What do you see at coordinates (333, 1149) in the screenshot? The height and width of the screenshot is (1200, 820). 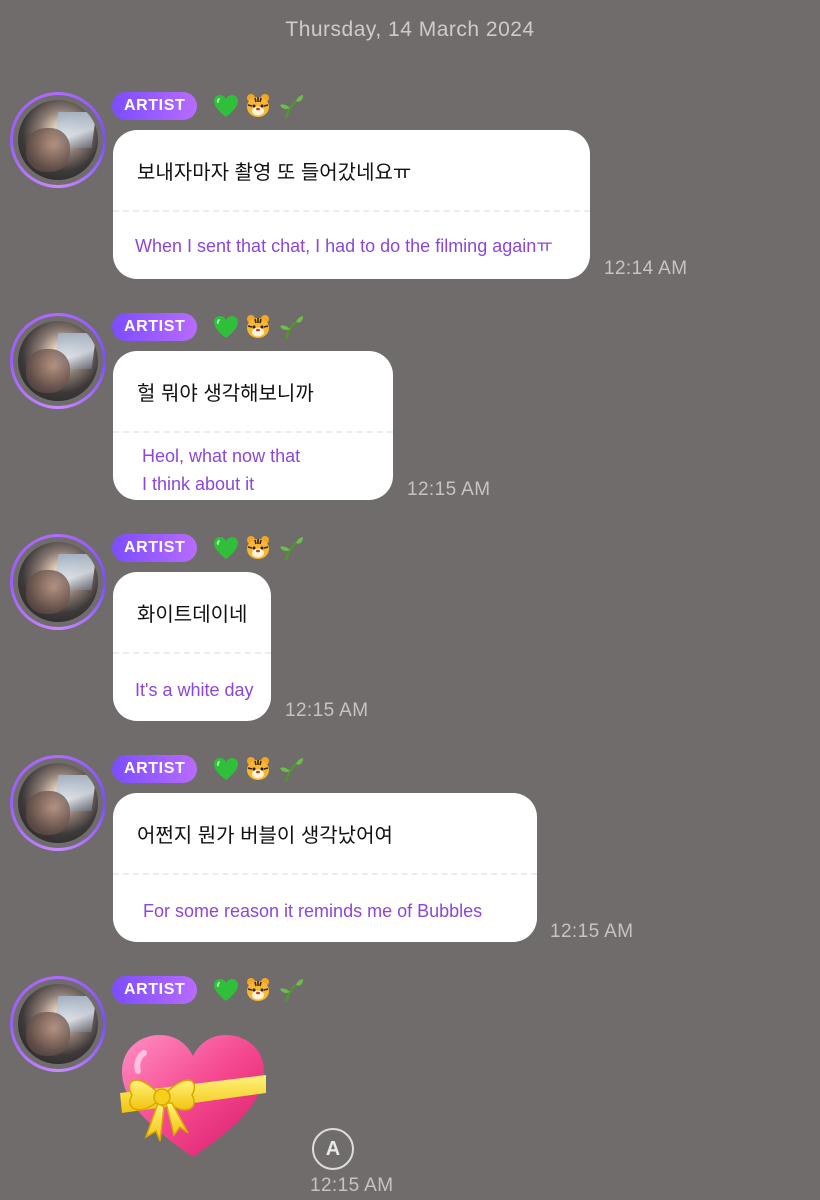 I see `translate-icon: A` at bounding box center [333, 1149].